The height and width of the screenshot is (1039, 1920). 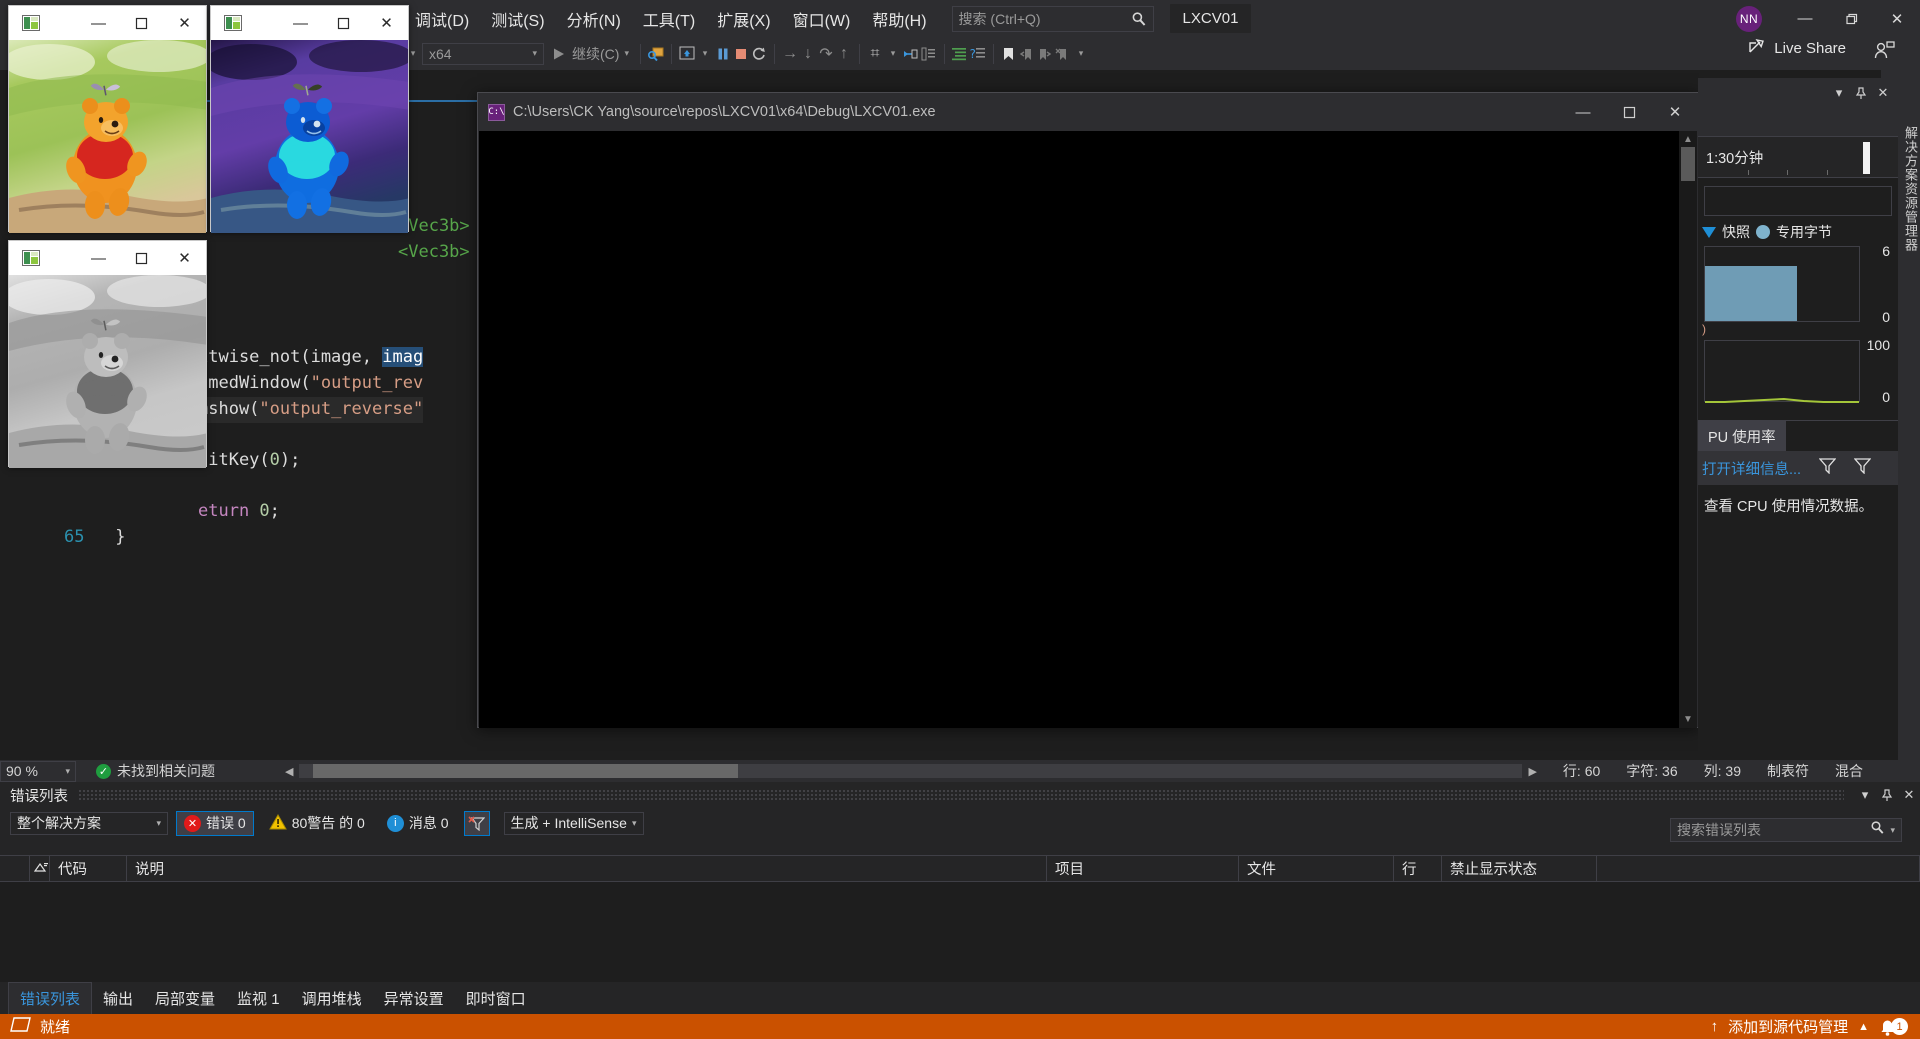 What do you see at coordinates (118, 998) in the screenshot?
I see `tab-output: 输出` at bounding box center [118, 998].